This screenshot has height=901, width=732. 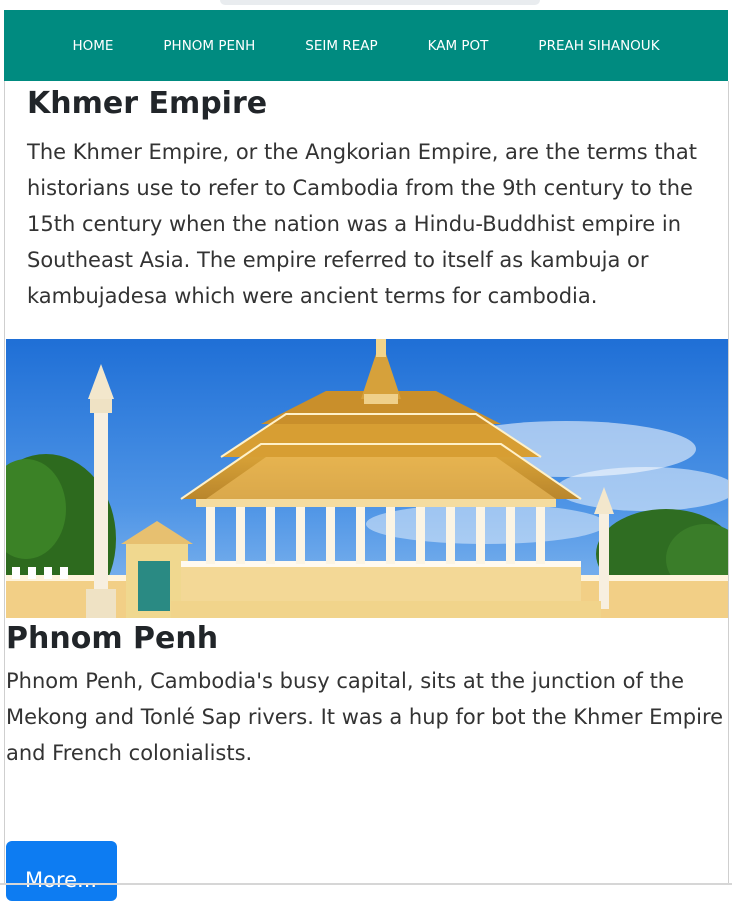 I want to click on intro-title: Khmer Empire, so click(x=147, y=103).